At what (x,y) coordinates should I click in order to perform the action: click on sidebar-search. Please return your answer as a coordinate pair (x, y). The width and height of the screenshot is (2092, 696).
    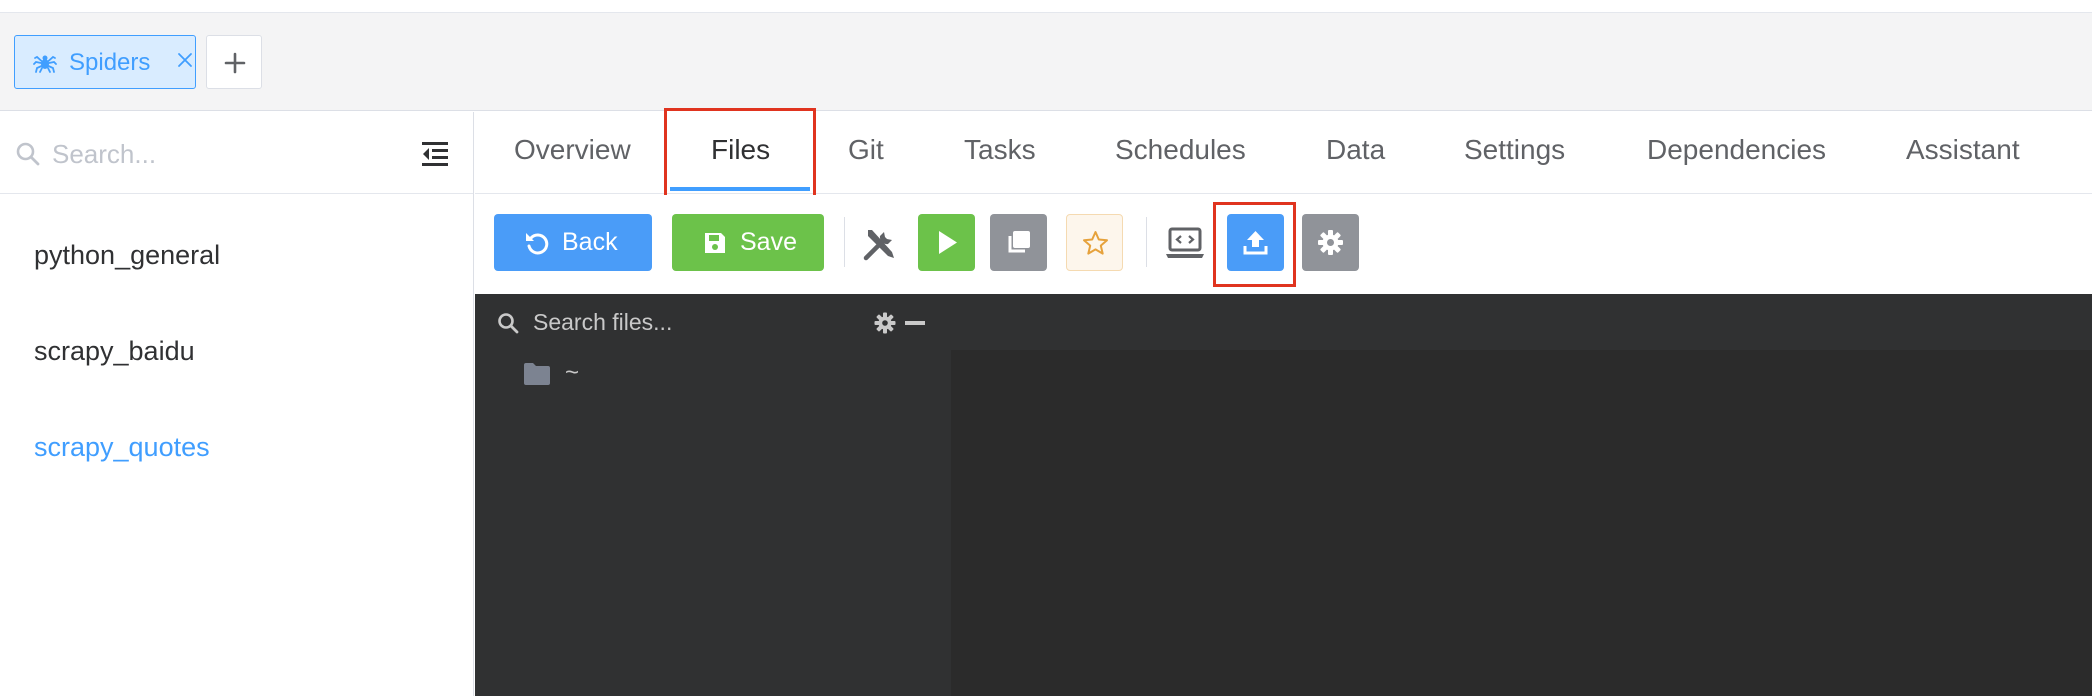
    Looking at the image, I should click on (236, 153).